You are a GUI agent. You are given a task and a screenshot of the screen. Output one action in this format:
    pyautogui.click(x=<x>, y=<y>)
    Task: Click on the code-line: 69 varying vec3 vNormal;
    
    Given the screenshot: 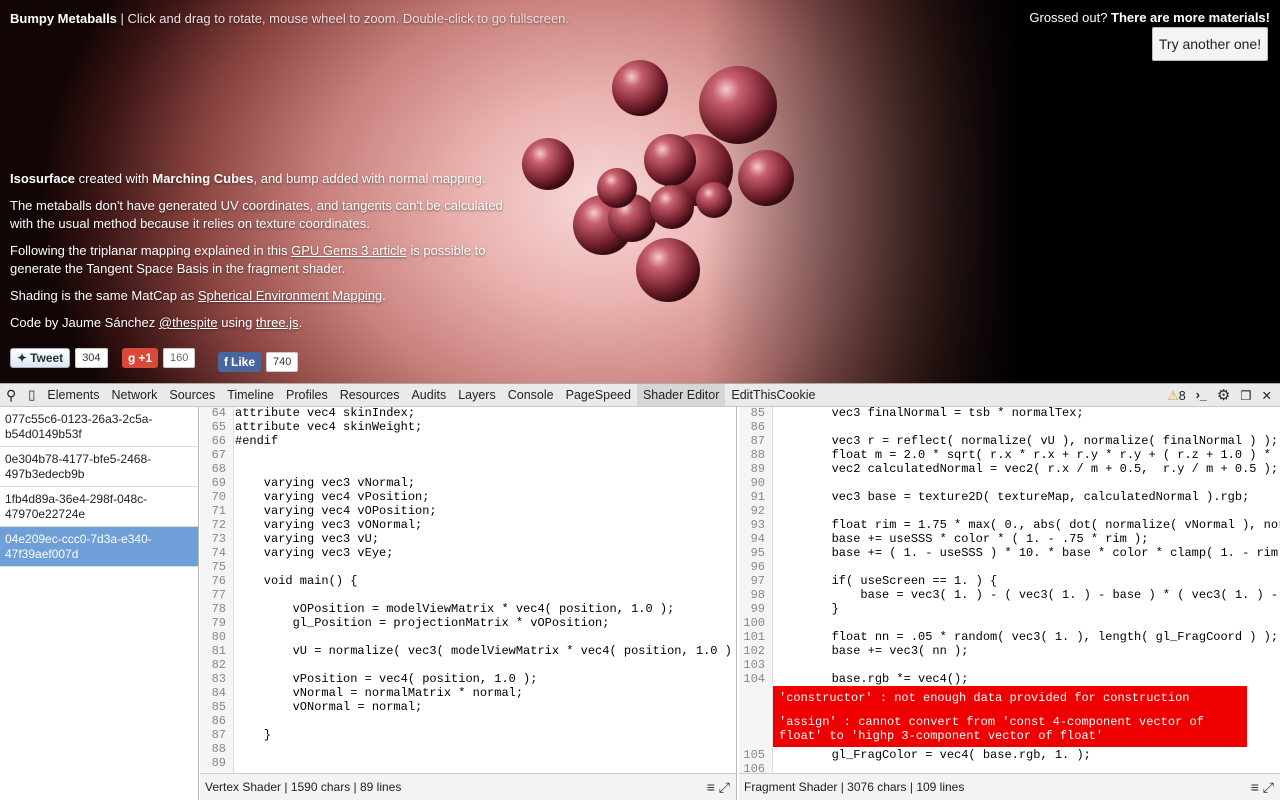 What is the action you would take?
    pyautogui.click(x=468, y=483)
    